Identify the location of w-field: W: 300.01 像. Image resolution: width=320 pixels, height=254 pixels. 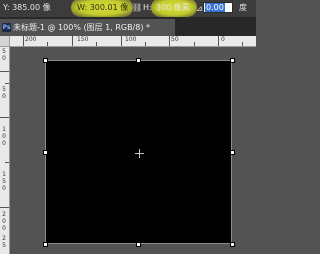
(102, 7).